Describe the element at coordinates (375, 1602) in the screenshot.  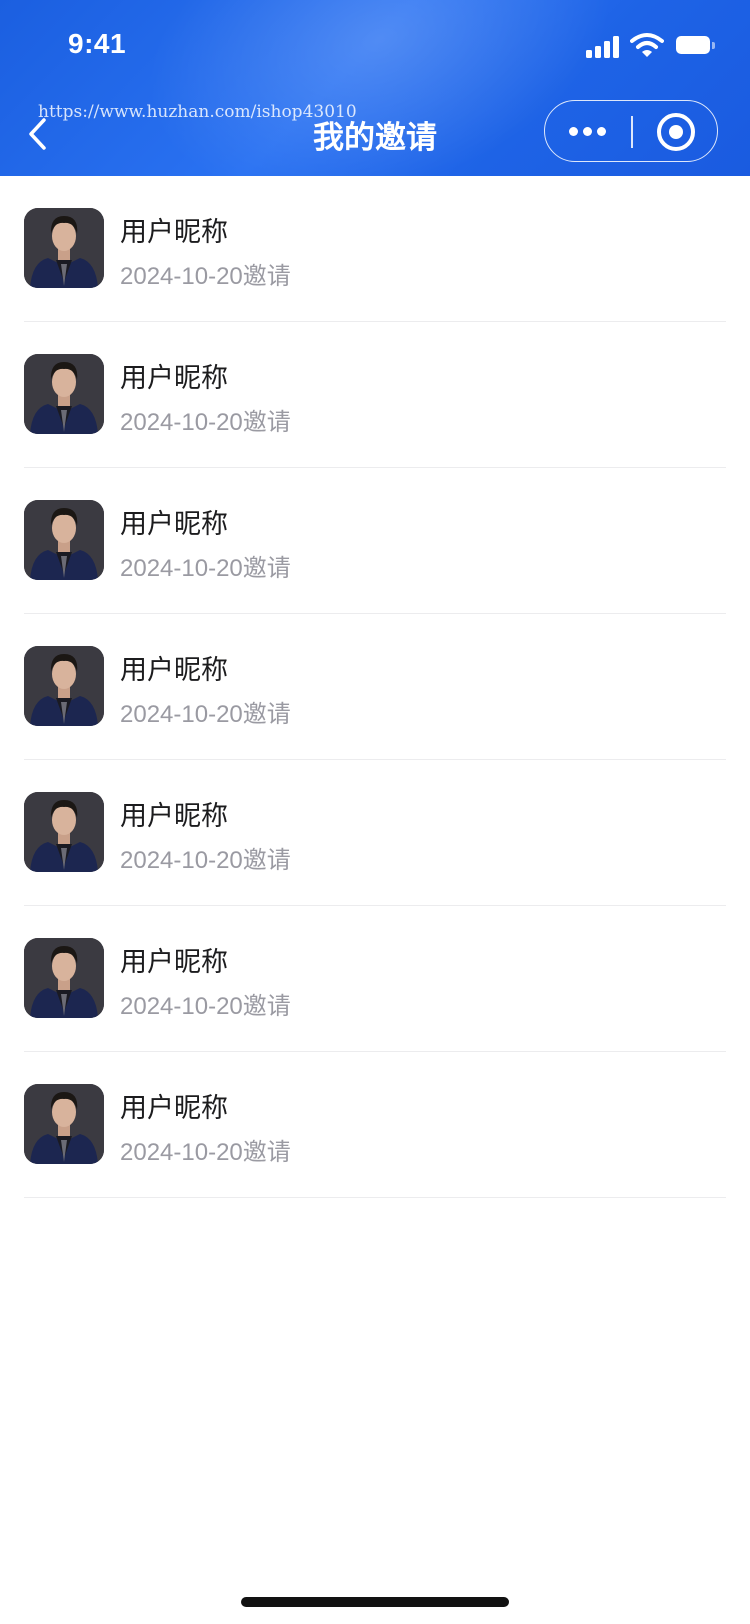
I see `home-indicator` at that location.